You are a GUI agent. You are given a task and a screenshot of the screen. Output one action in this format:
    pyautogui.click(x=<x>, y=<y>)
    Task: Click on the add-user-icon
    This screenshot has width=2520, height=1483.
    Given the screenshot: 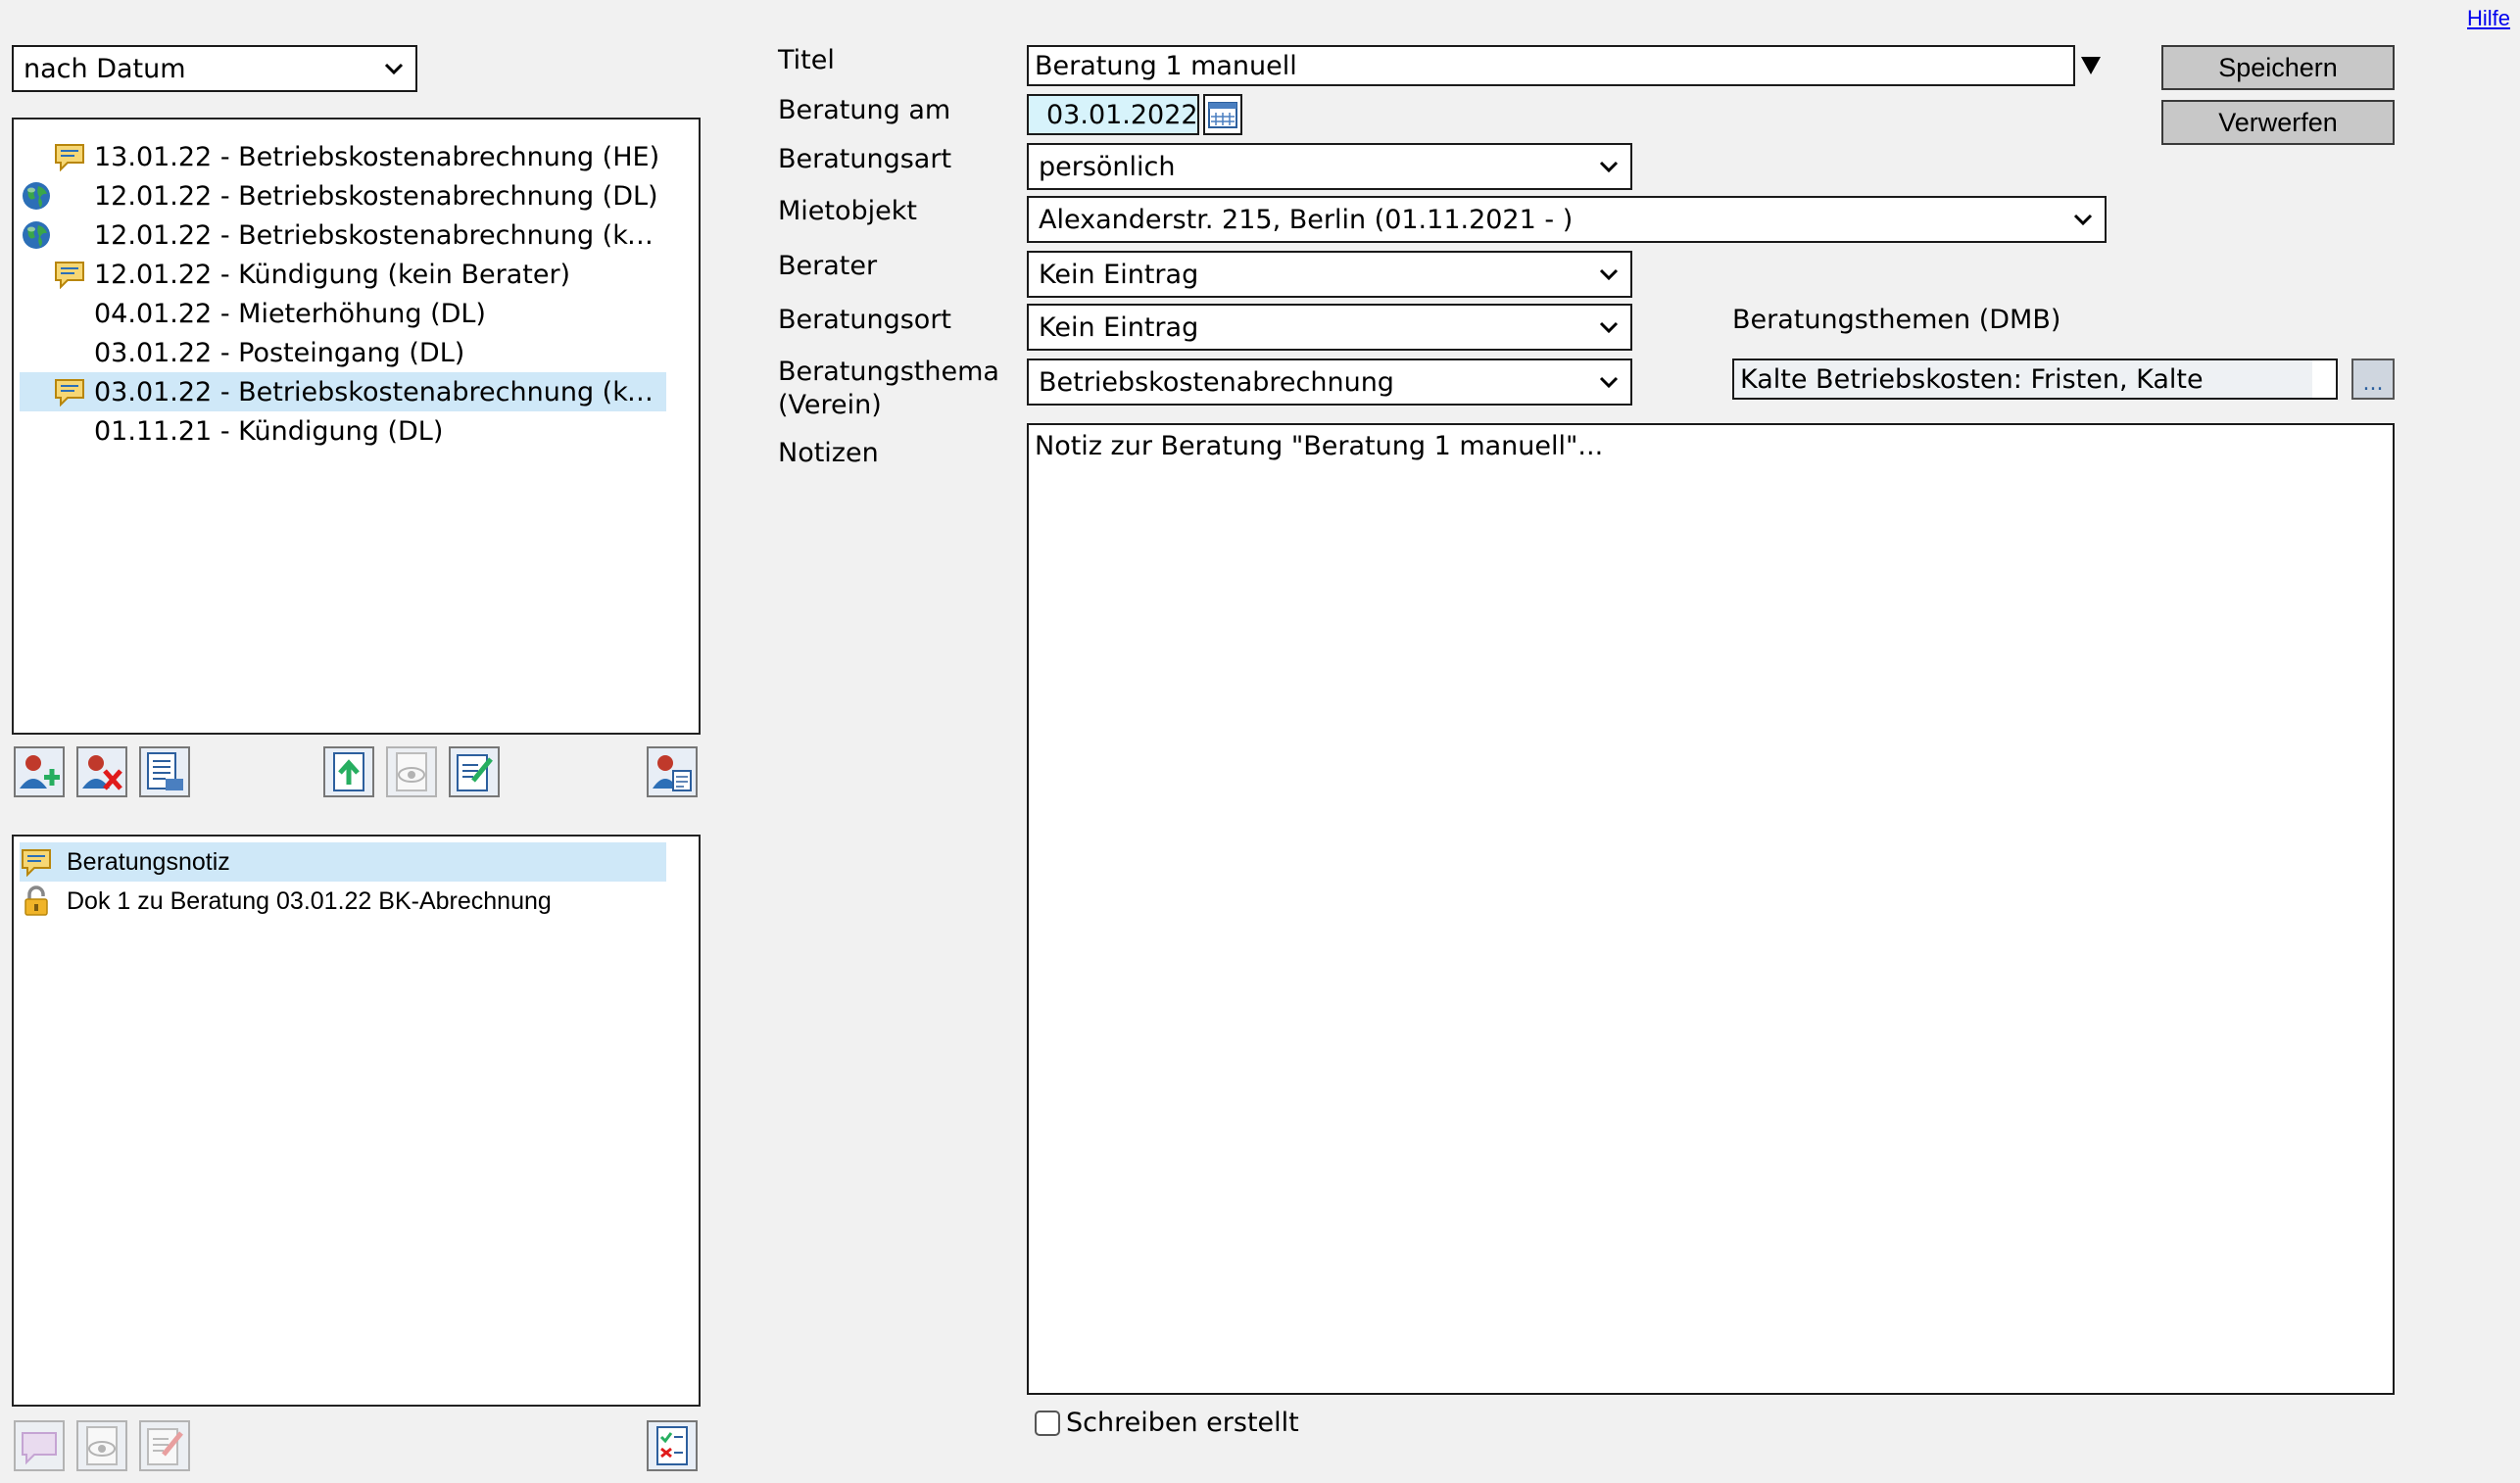 What is the action you would take?
    pyautogui.click(x=40, y=772)
    